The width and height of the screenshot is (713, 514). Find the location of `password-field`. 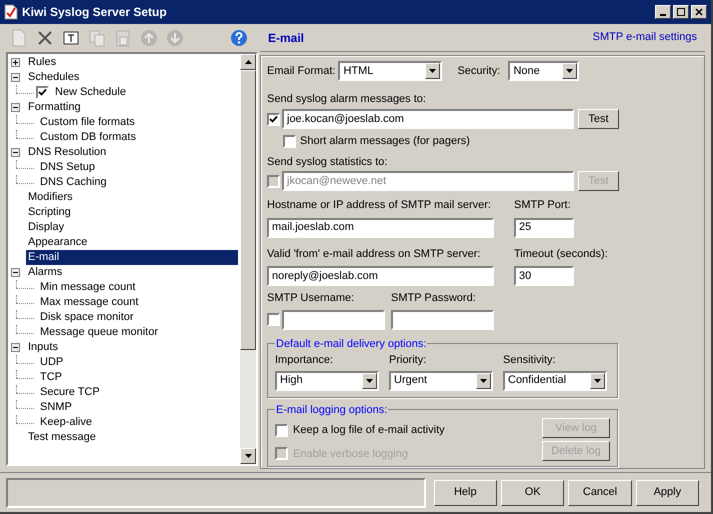

password-field is located at coordinates (442, 320).